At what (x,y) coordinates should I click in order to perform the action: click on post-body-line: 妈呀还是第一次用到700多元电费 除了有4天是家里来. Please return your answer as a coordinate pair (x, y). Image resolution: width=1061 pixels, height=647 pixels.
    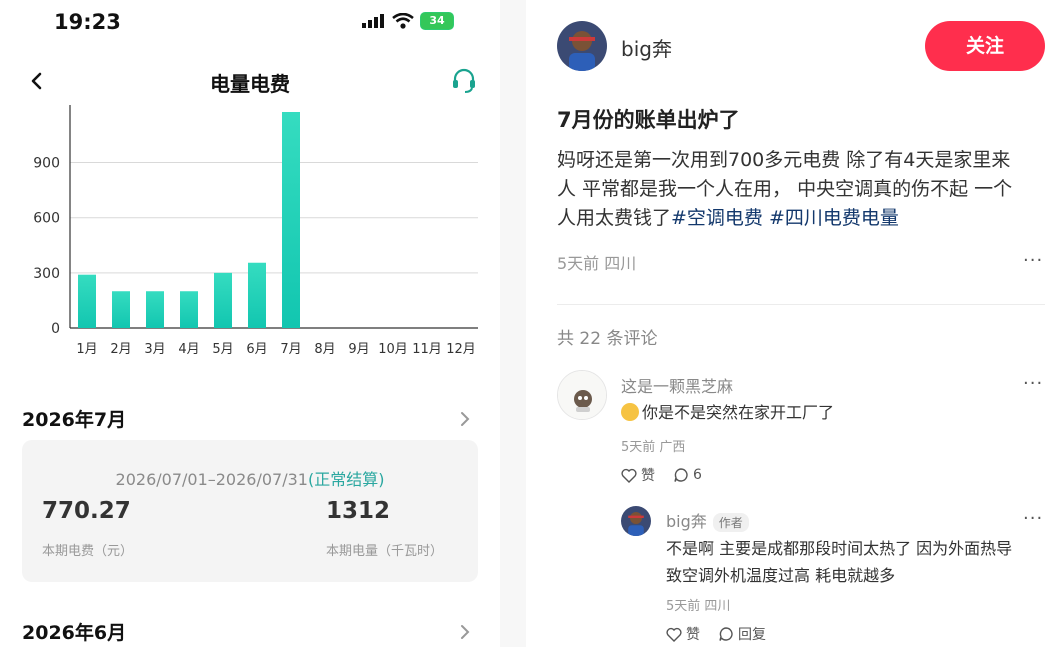
    Looking at the image, I should click on (784, 160).